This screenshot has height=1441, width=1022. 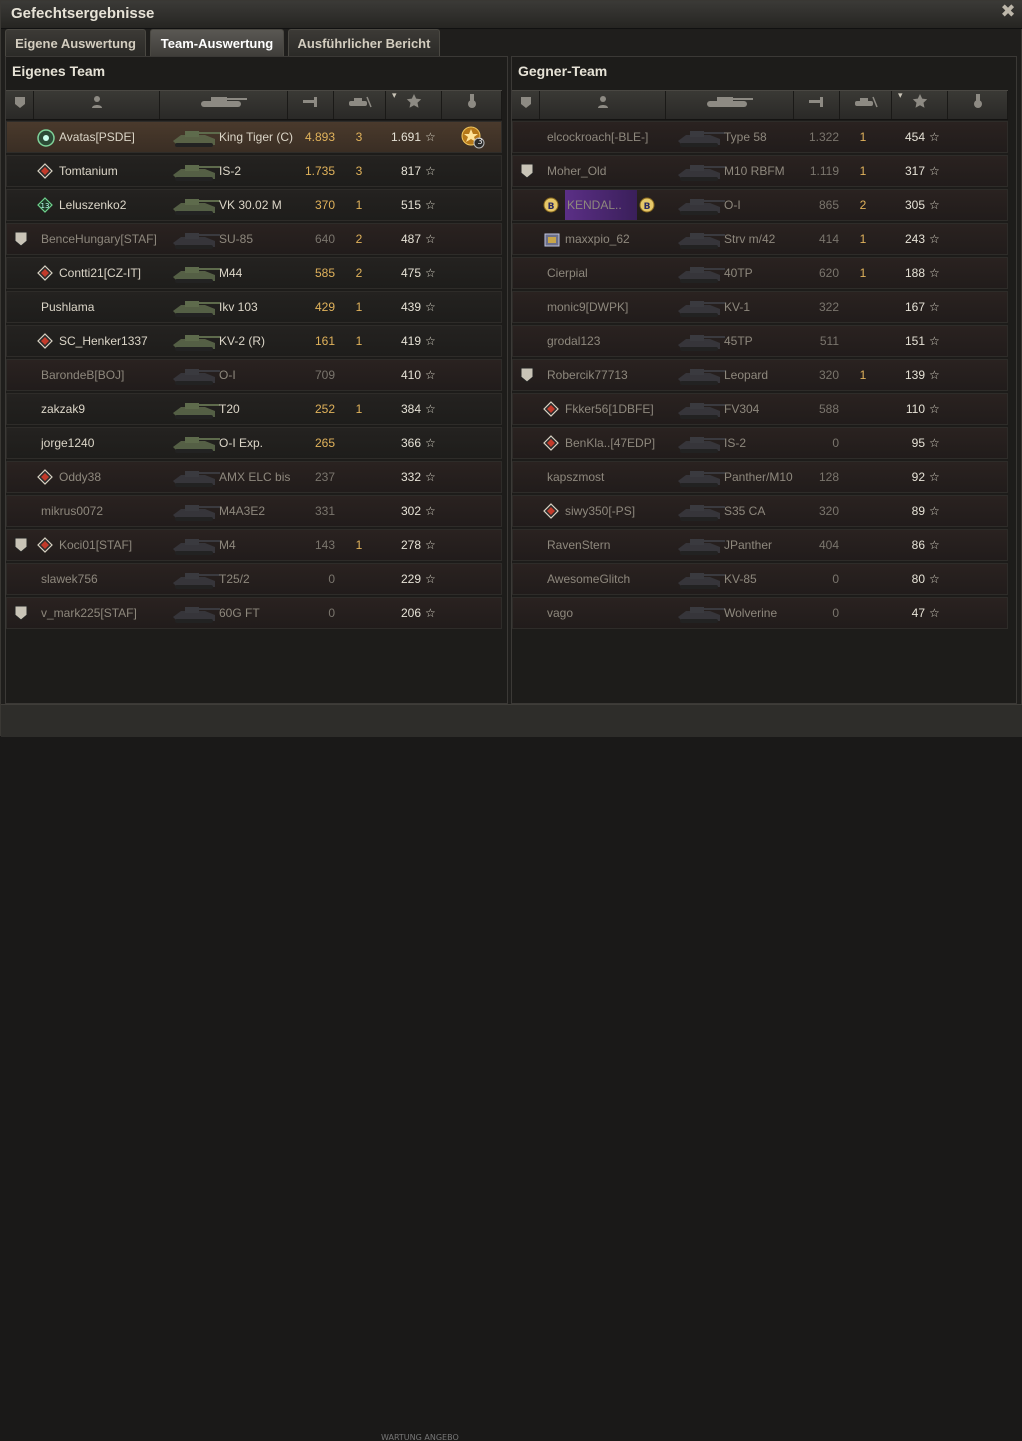 What do you see at coordinates (551, 205) in the screenshot?
I see `b-coin-badge-icon: B` at bounding box center [551, 205].